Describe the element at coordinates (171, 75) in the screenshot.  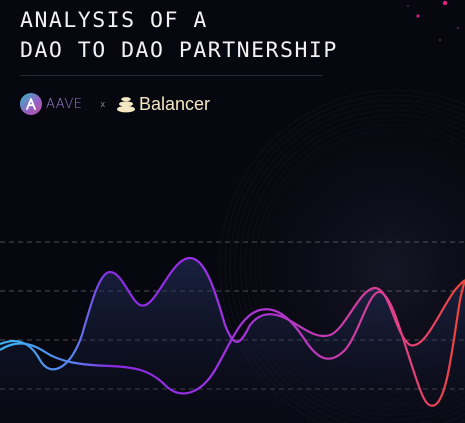
I see `title-divider` at that location.